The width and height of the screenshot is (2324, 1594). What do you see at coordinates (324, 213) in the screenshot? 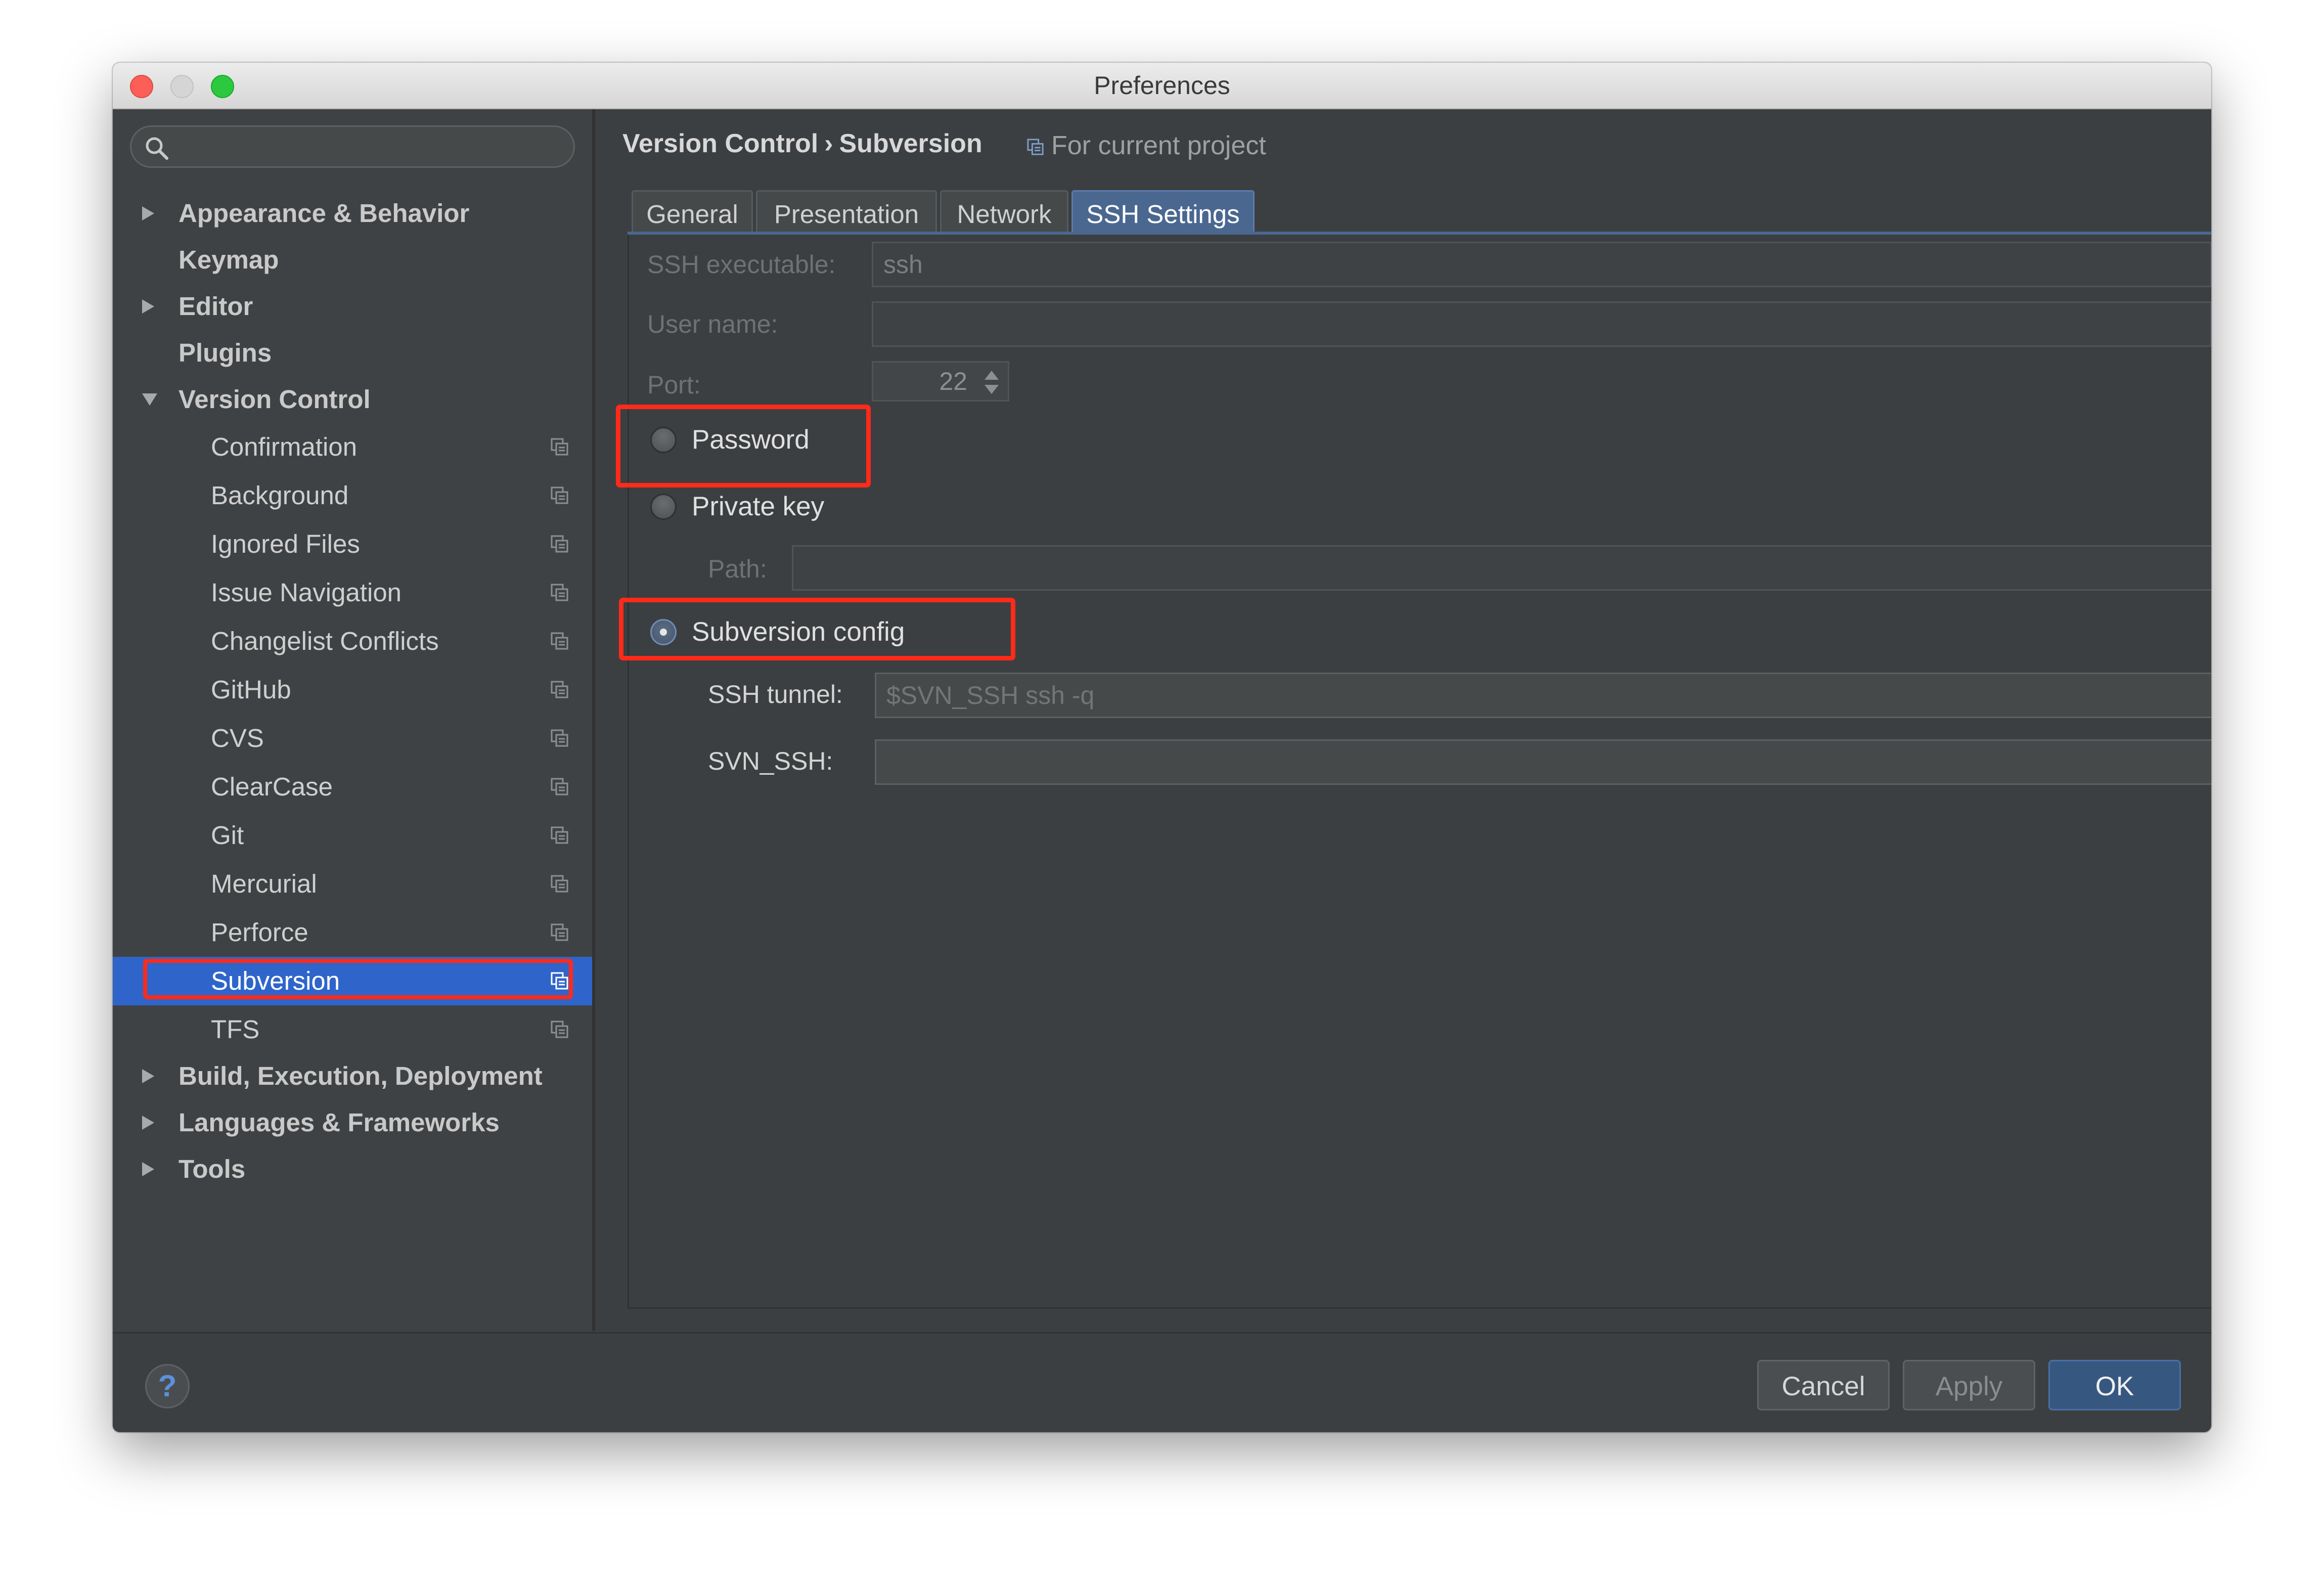
I see `tree-item-label: Appearance & Behavior` at bounding box center [324, 213].